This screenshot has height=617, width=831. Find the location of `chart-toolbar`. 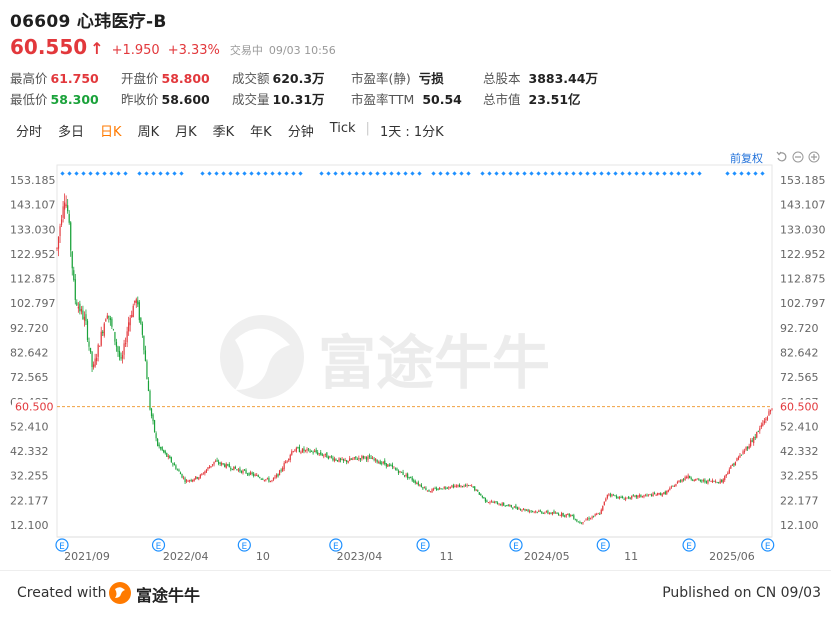

chart-toolbar is located at coordinates (798, 157).